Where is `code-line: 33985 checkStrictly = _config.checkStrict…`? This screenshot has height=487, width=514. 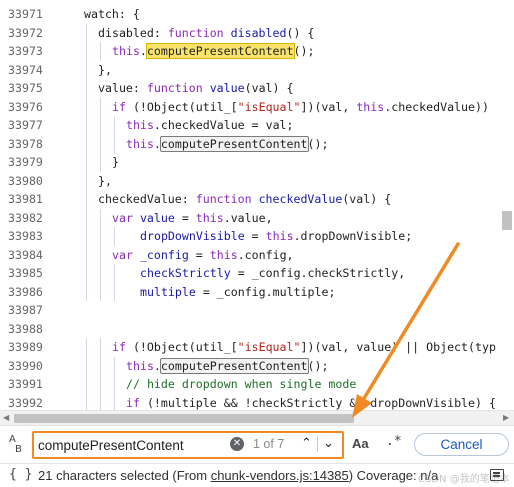
code-line: 33985 checkStrictly = _config.checkStrict… is located at coordinates (257, 273).